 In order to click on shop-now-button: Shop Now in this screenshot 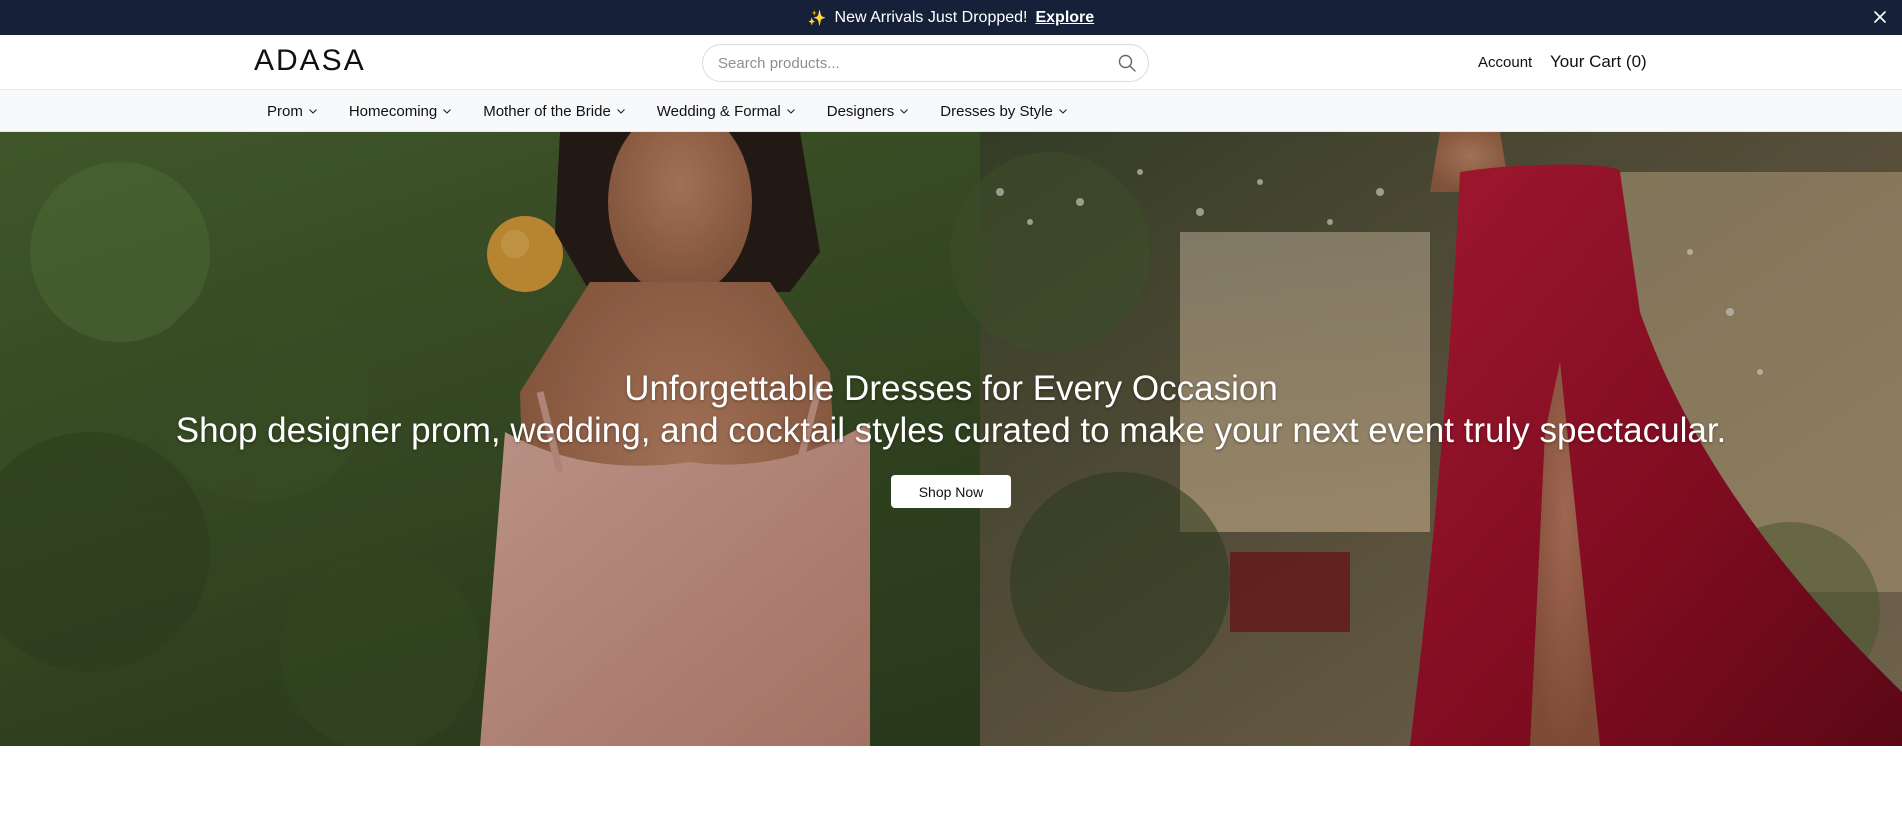, I will do `click(951, 491)`.